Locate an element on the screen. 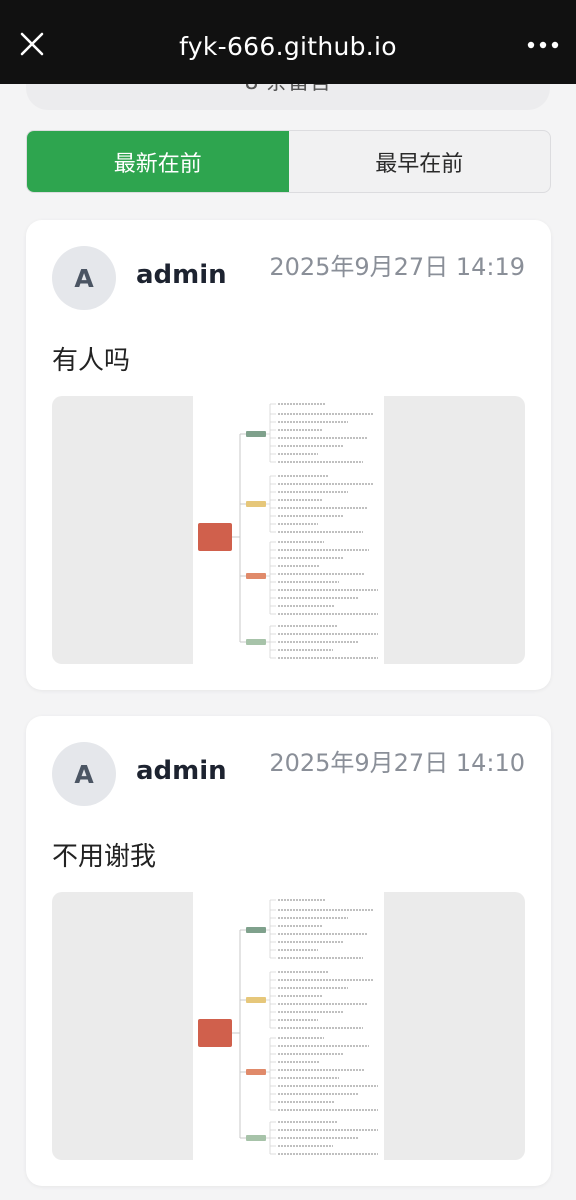 The width and height of the screenshot is (576, 1200). comment-text: 不用谢我 is located at coordinates (104, 857).